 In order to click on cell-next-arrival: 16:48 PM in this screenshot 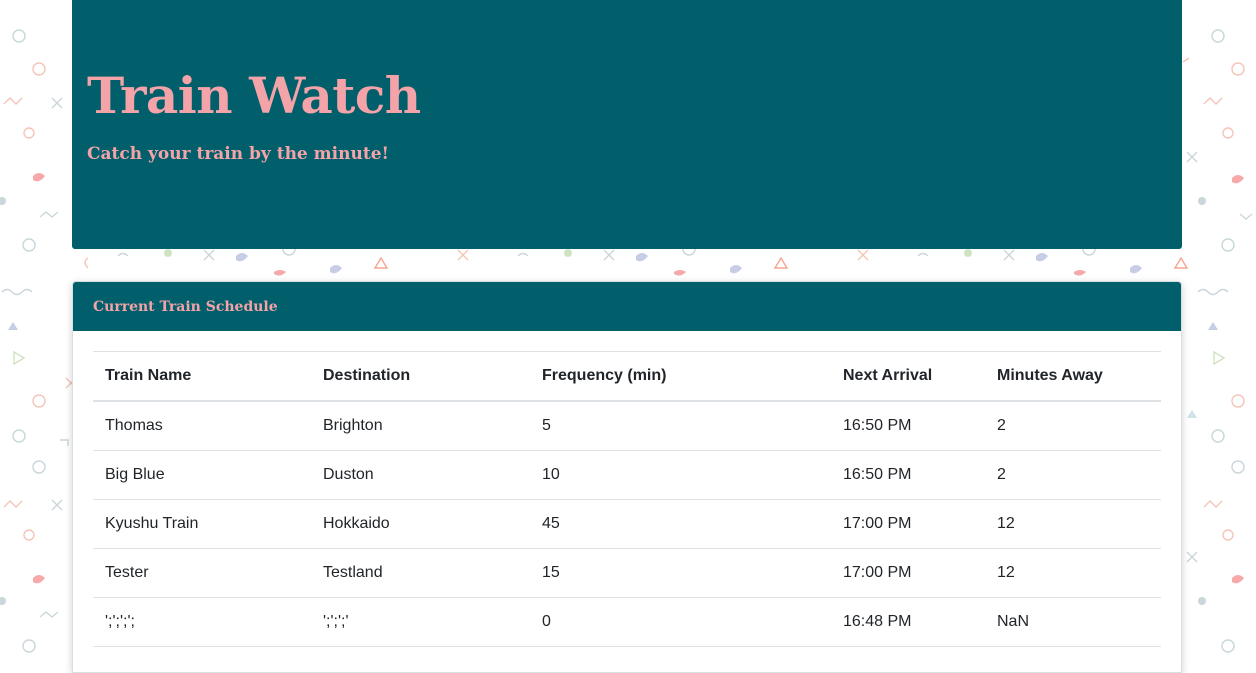, I will do `click(908, 622)`.